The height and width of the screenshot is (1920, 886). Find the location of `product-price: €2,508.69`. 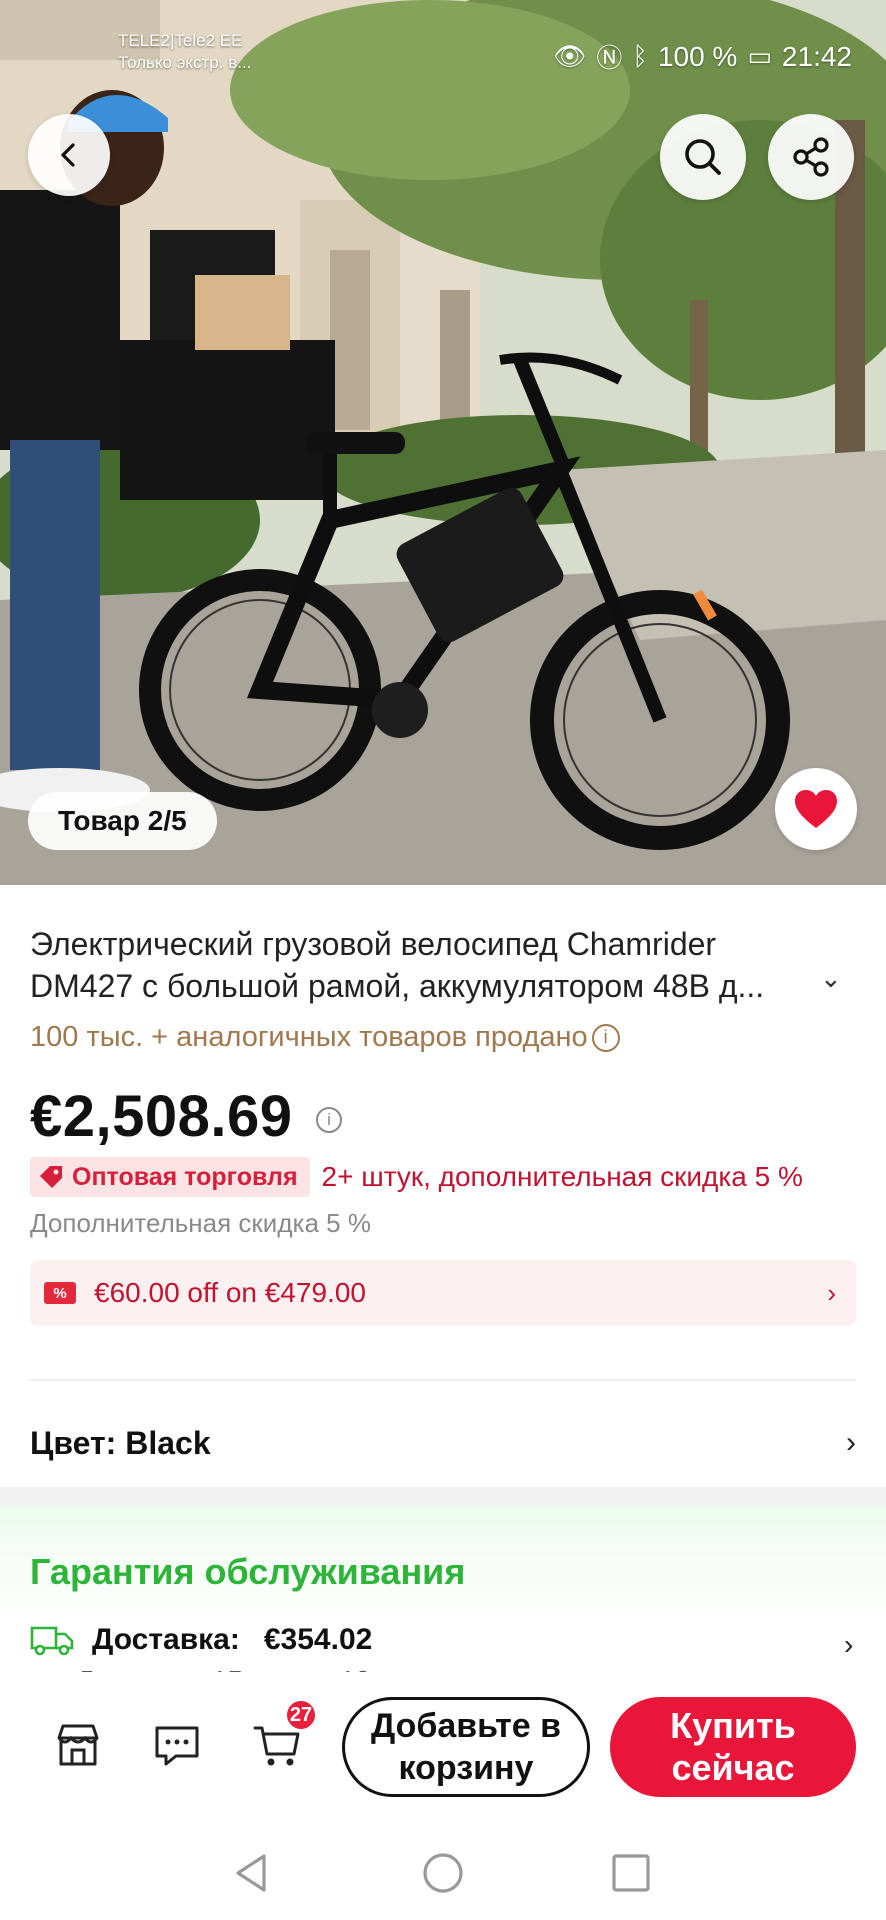

product-price: €2,508.69 is located at coordinates (161, 1116).